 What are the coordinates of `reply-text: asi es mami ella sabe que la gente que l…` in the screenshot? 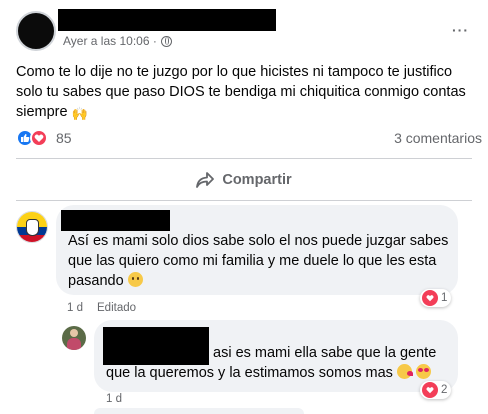 It's located at (278, 363).